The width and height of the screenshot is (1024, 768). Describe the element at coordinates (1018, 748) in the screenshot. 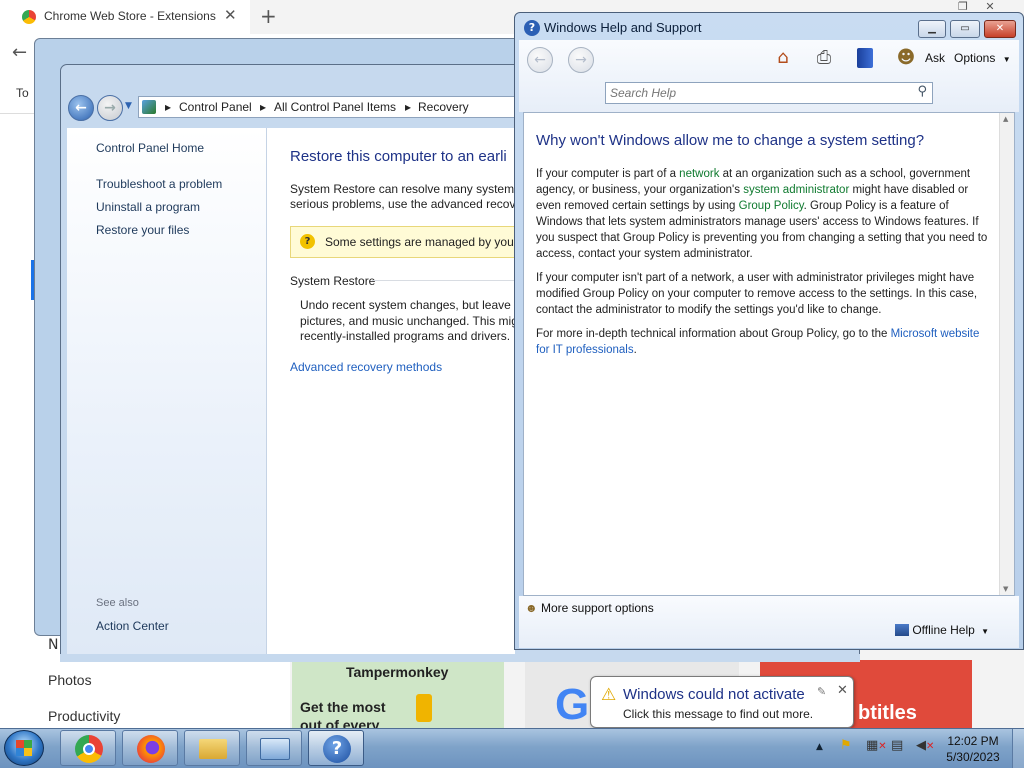

I see `show-desktop-button` at that location.